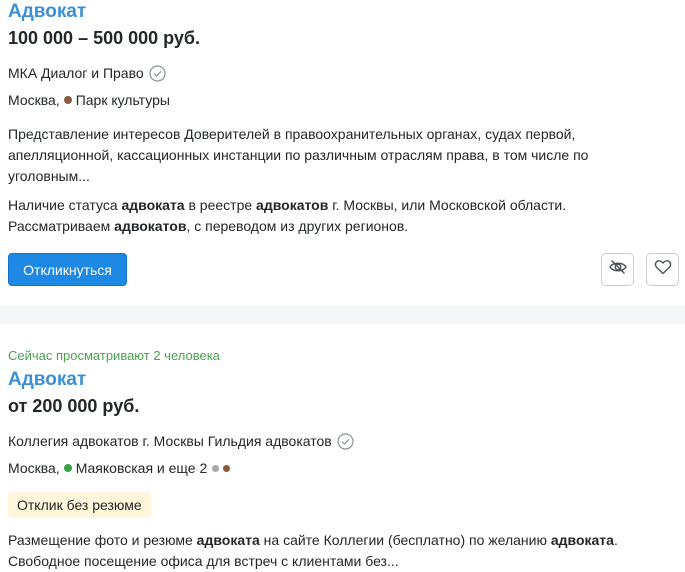  What do you see at coordinates (342, 315) in the screenshot?
I see `card-separator` at bounding box center [342, 315].